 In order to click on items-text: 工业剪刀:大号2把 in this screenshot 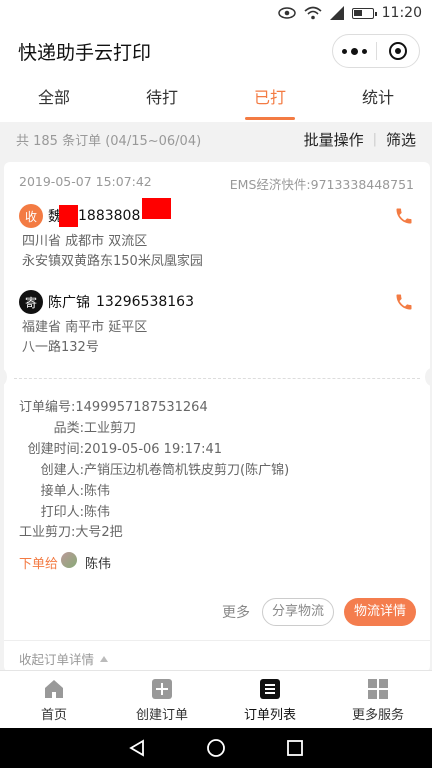, I will do `click(71, 532)`.